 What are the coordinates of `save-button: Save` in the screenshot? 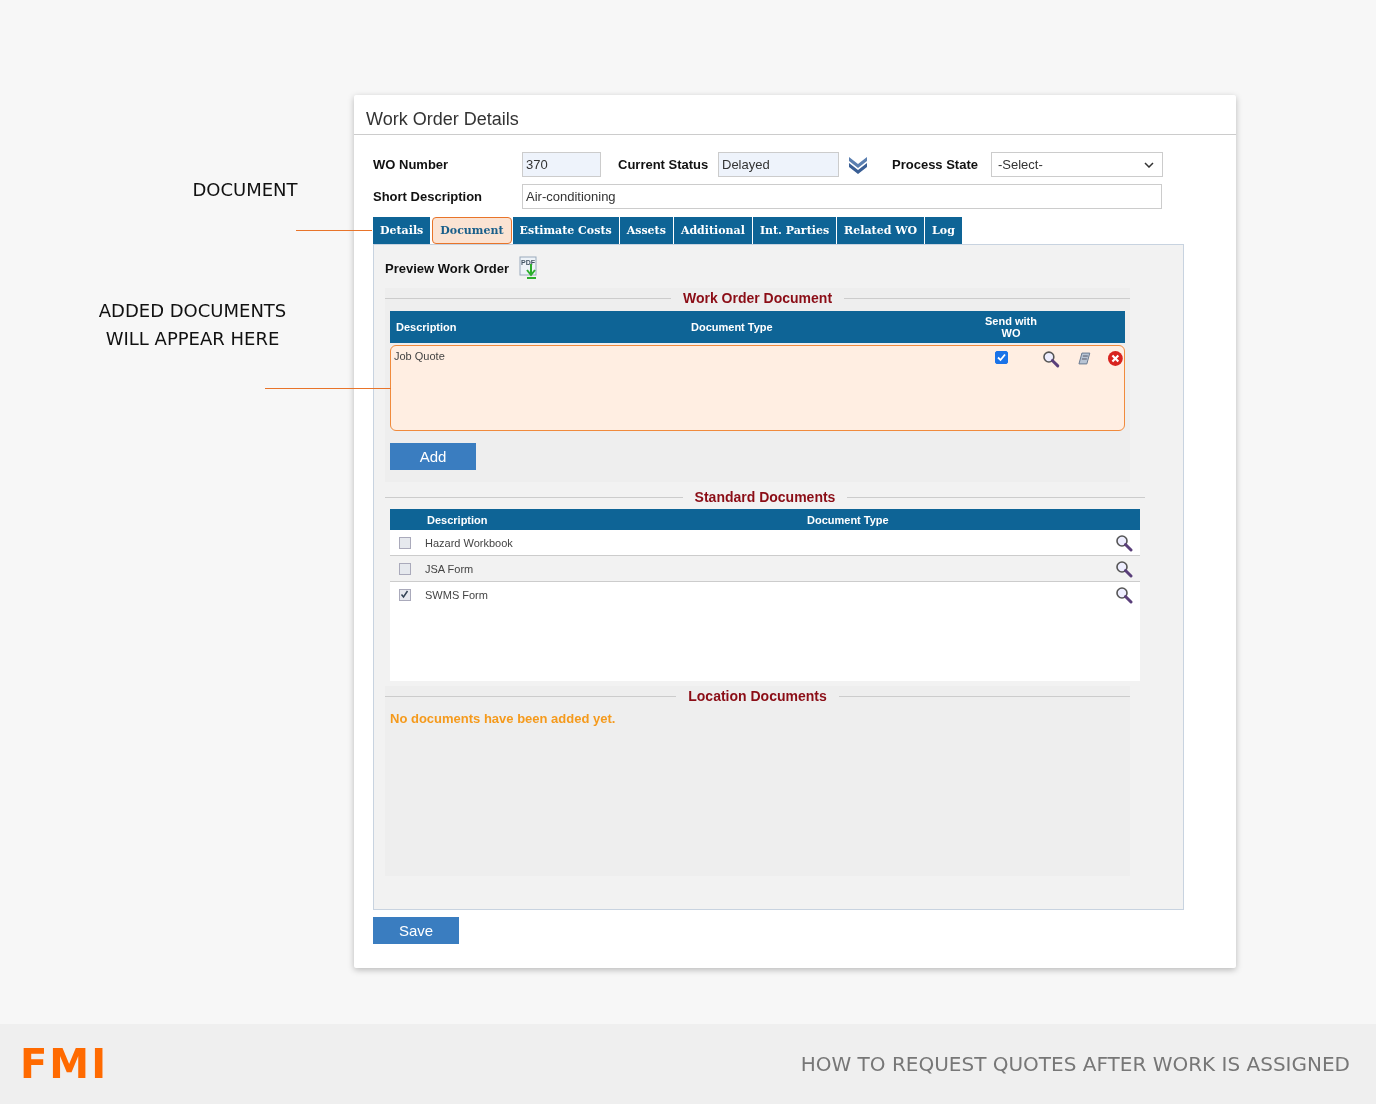 It's located at (416, 930).